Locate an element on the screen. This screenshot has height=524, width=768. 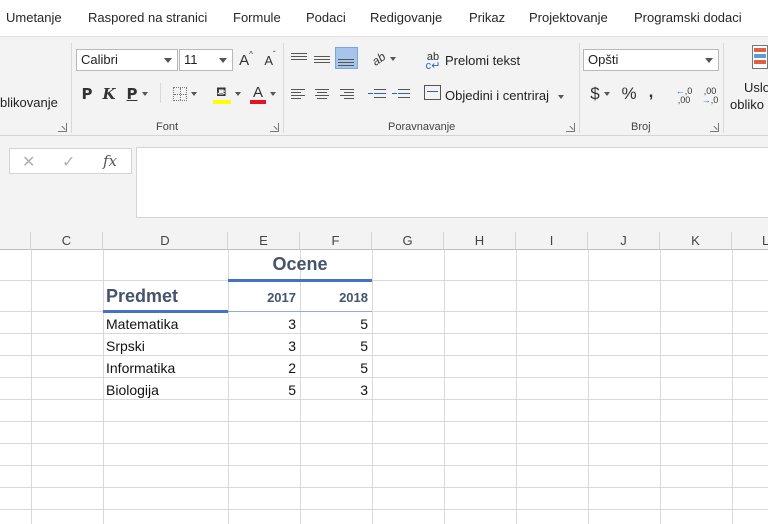
header-underline-light is located at coordinates (300, 311).